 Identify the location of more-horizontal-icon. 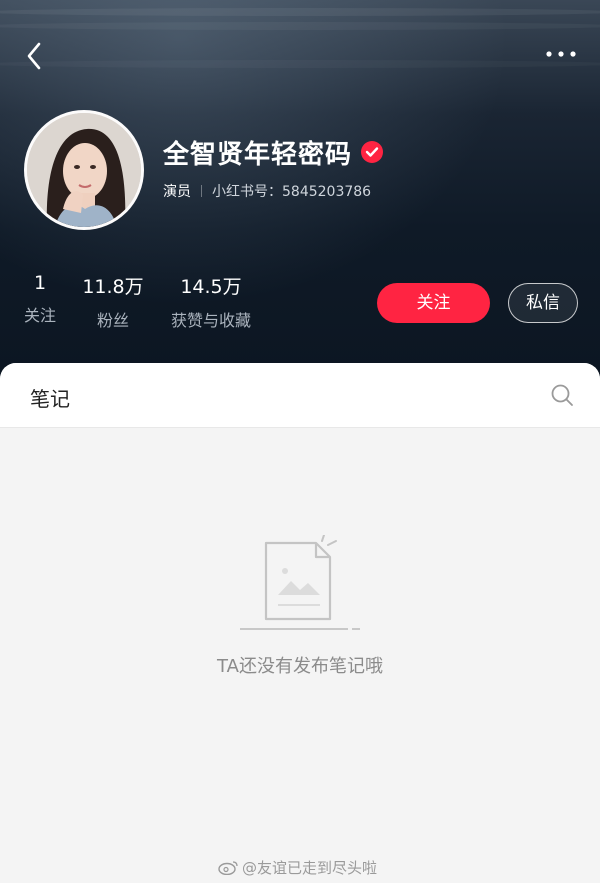
(561, 54).